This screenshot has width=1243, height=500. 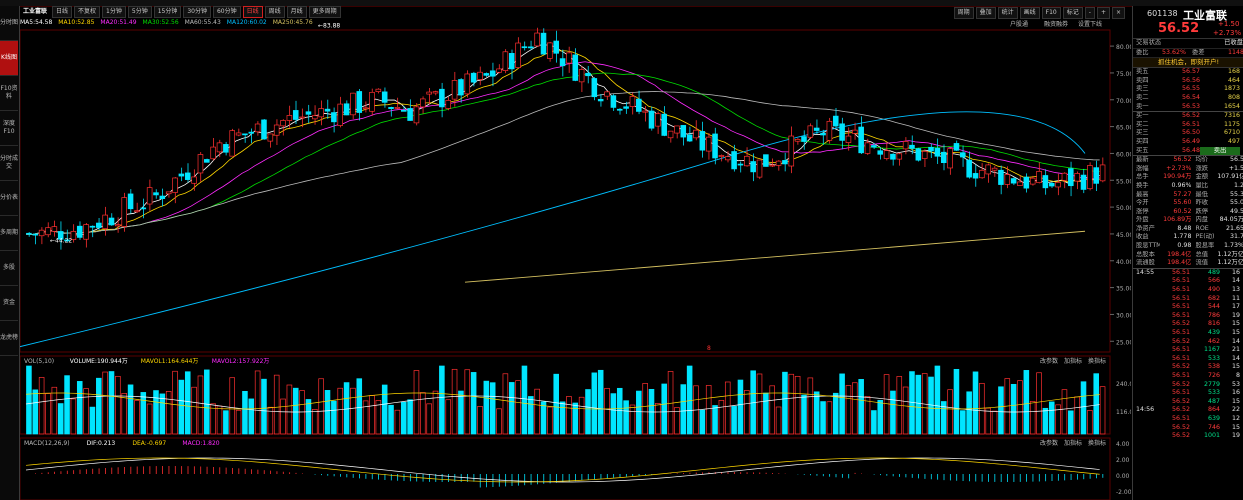 What do you see at coordinates (1179, 28) in the screenshot?
I see `last-price: 56.52` at bounding box center [1179, 28].